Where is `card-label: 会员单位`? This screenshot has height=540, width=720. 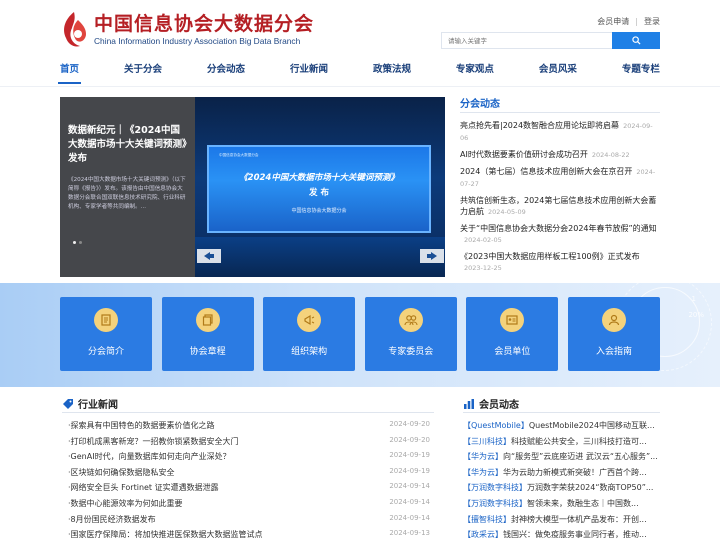
card-label: 会员单位 is located at coordinates (512, 352).